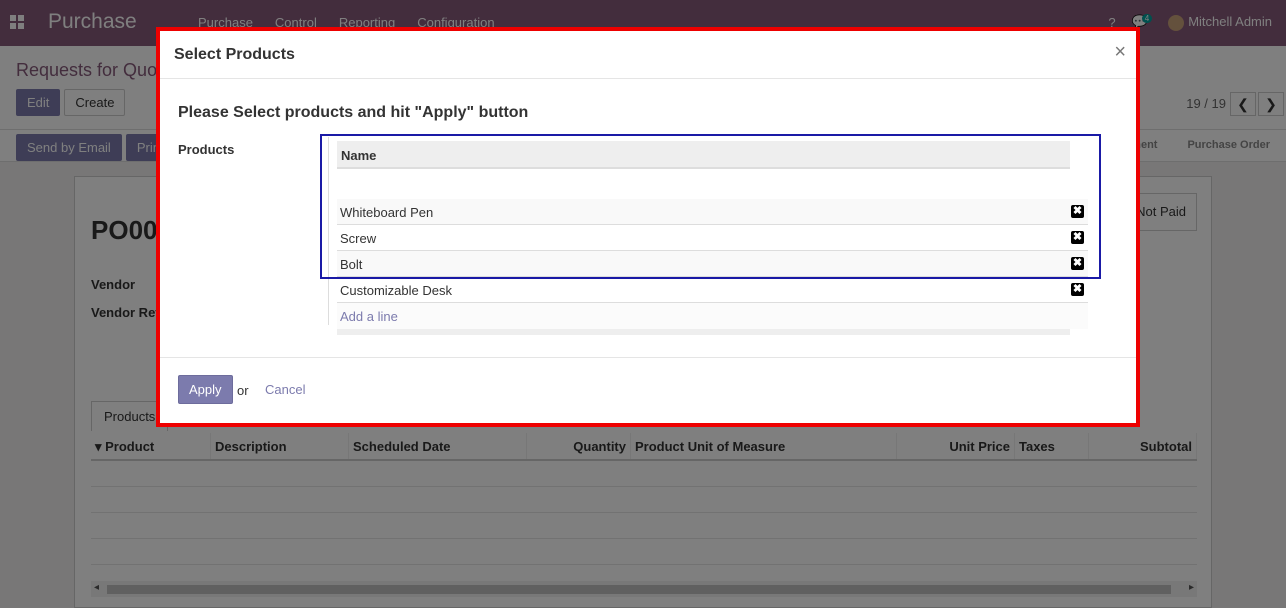 This screenshot has width=1286, height=608. Describe the element at coordinates (285, 389) in the screenshot. I see `cancel-button: Cancel` at that location.